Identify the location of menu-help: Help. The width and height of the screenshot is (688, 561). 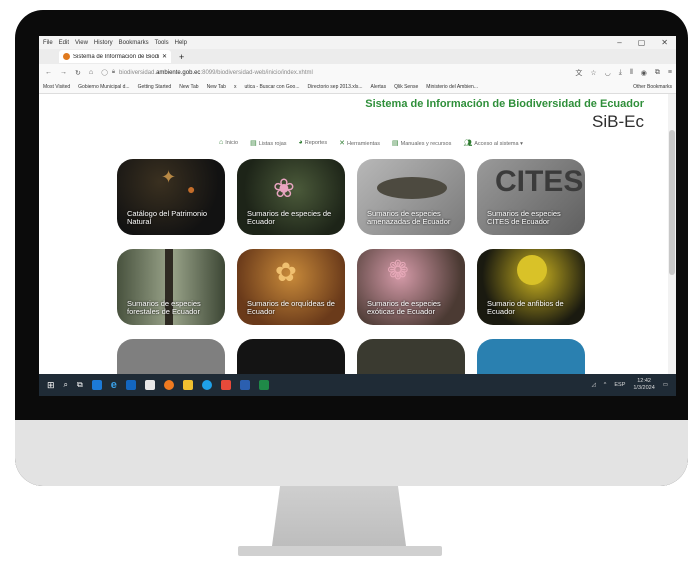
(181, 43).